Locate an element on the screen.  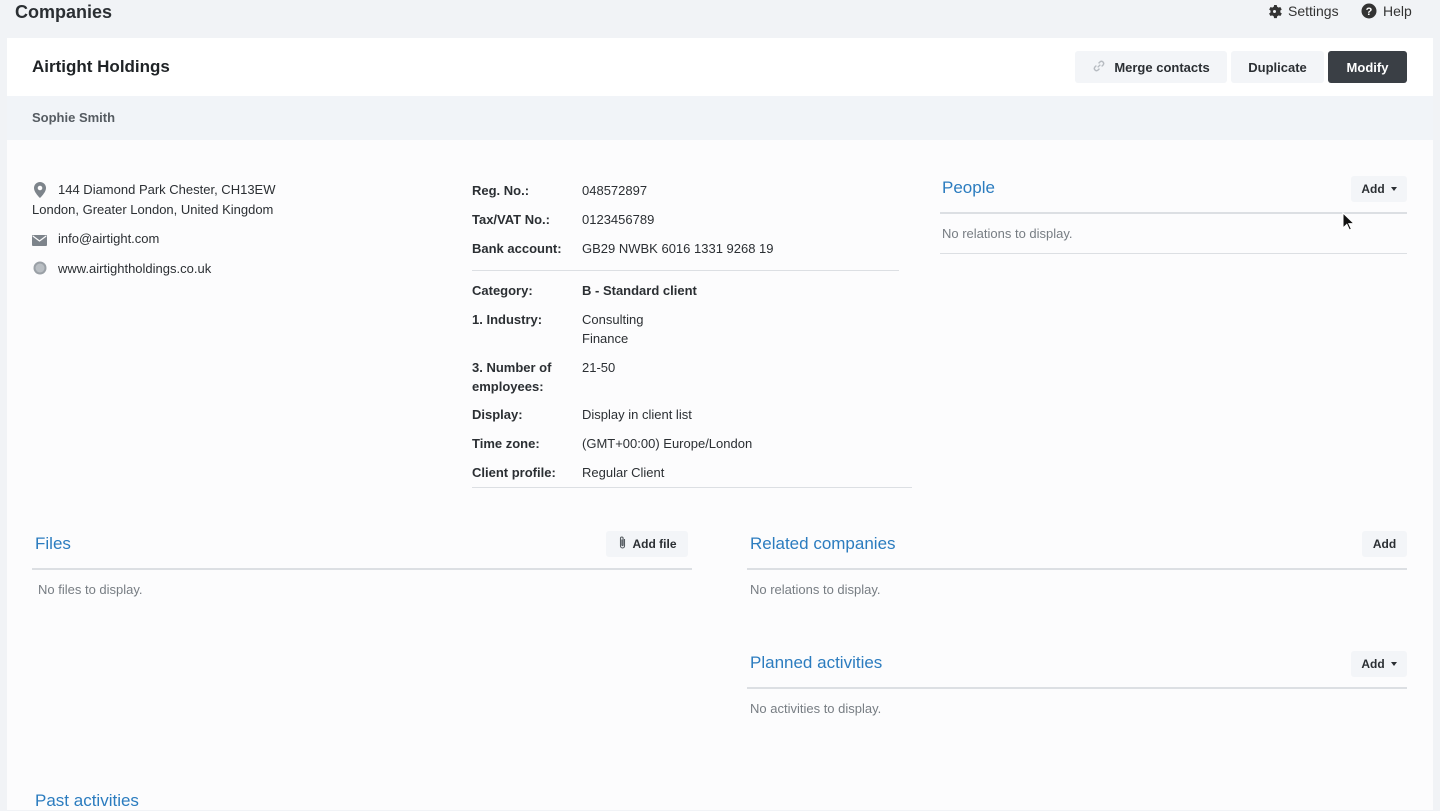
bank-account-label: Bank account: is located at coordinates (517, 248).